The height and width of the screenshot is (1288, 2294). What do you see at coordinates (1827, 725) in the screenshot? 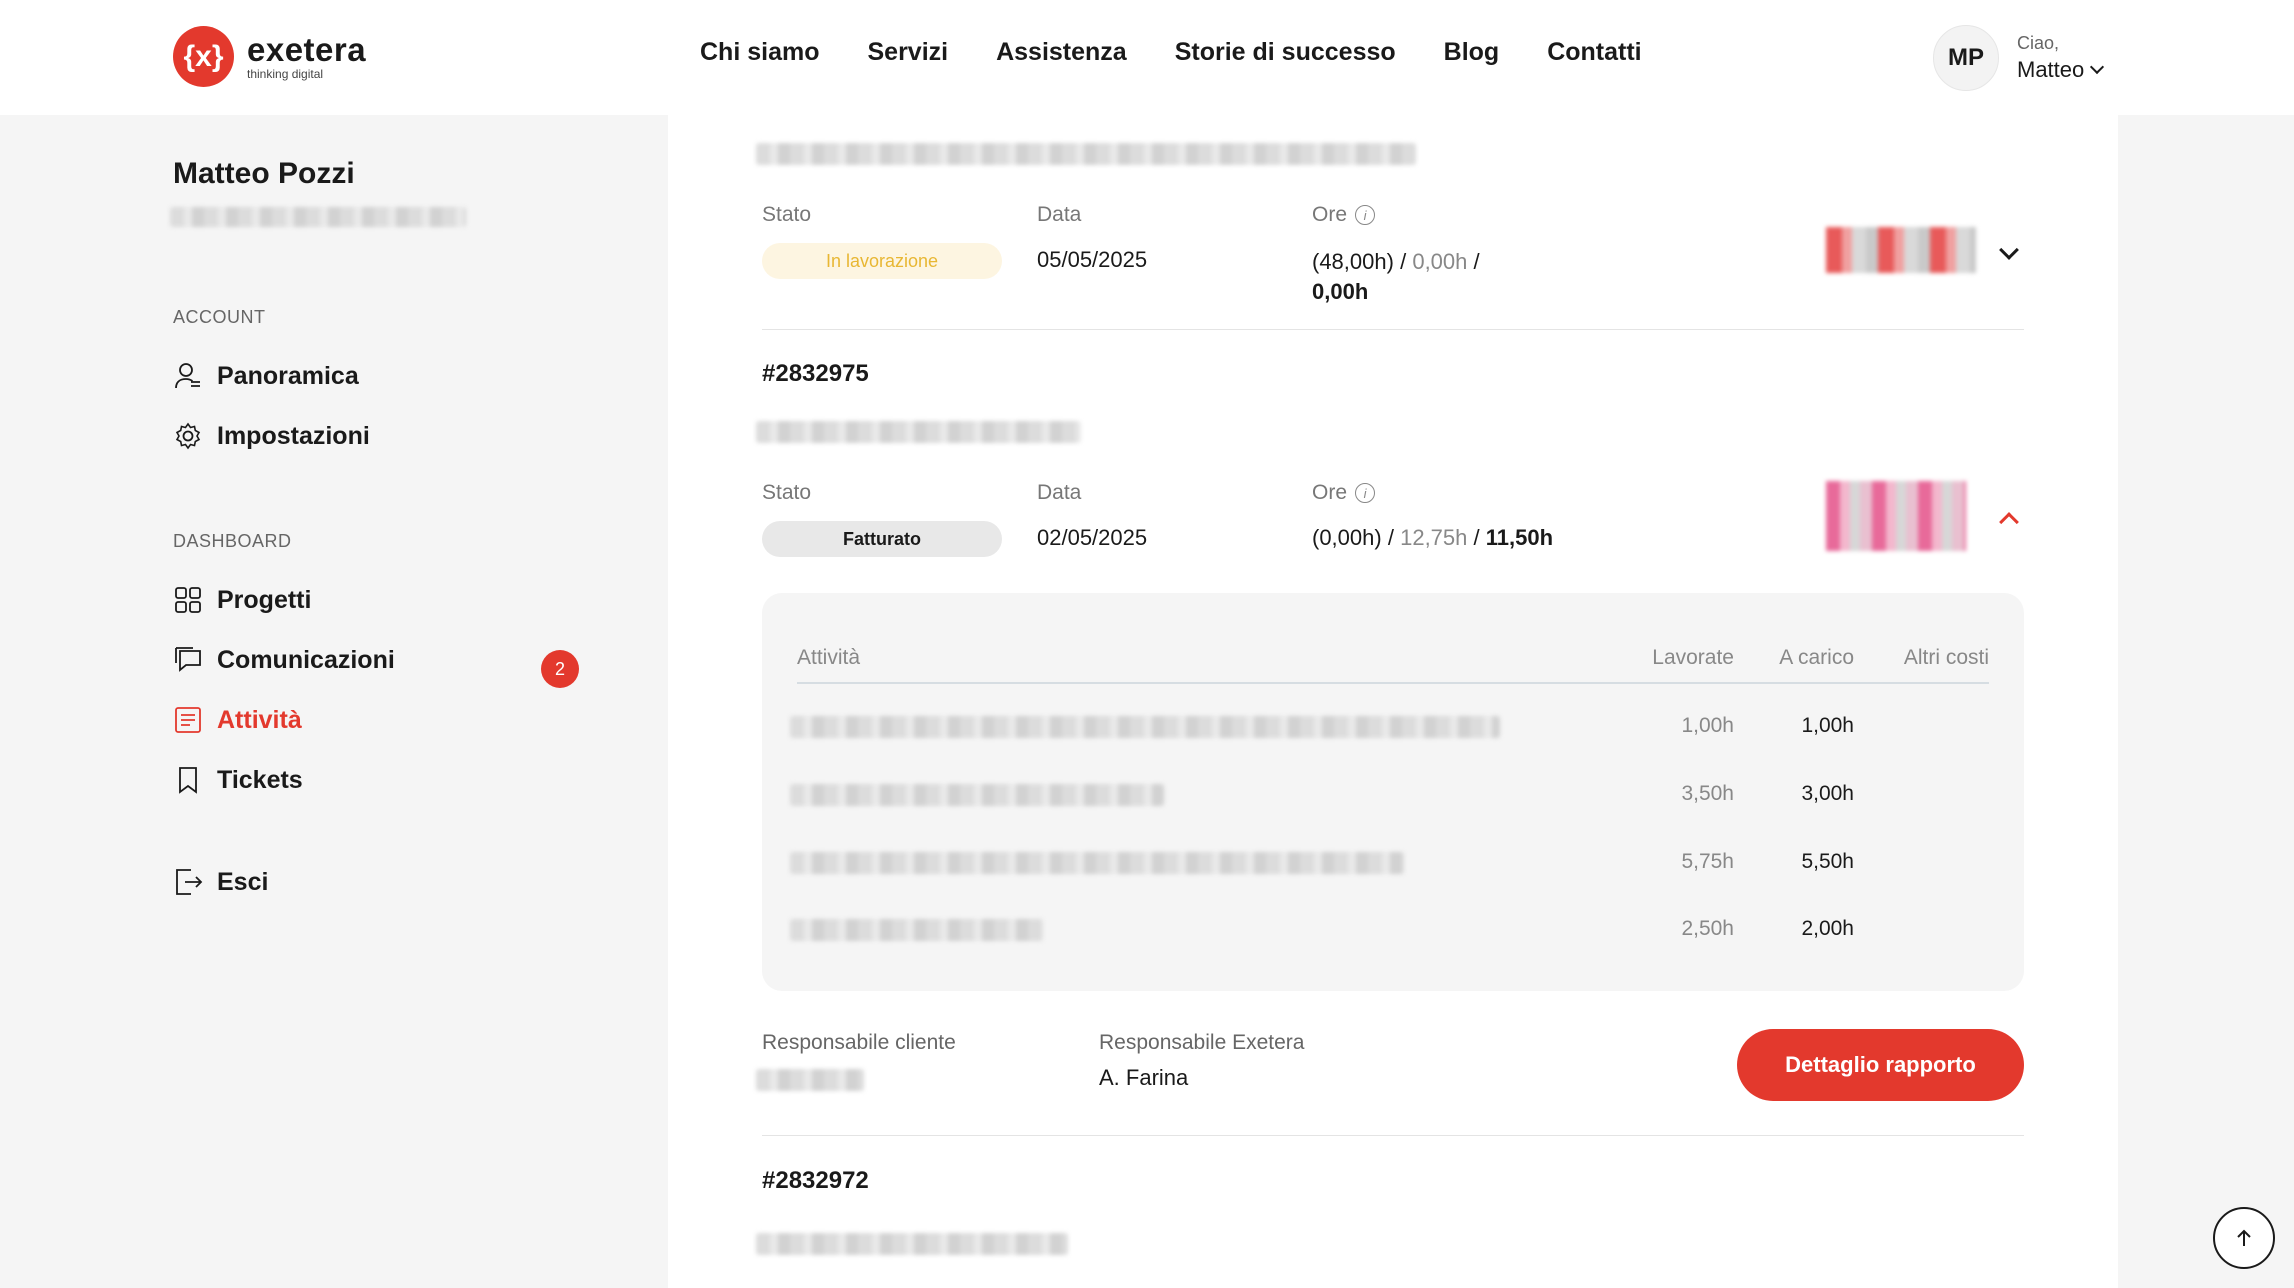
I see `hours-charged: 1,00h` at bounding box center [1827, 725].